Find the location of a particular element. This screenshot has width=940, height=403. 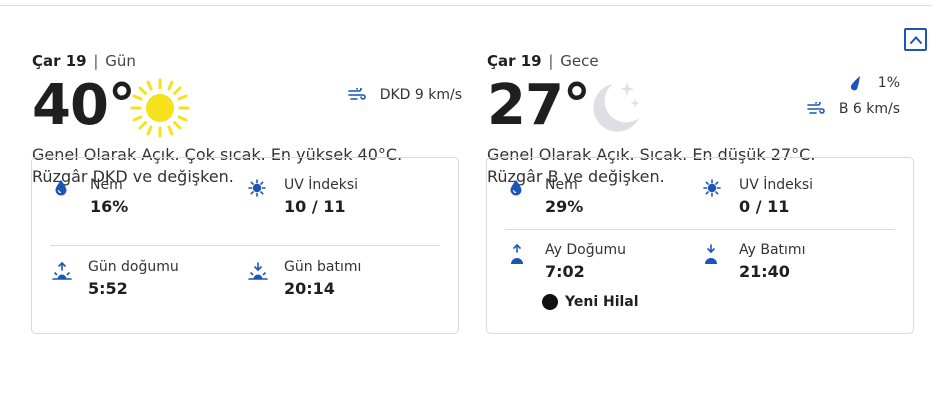

uv-value: 10 / 11 is located at coordinates (315, 206).